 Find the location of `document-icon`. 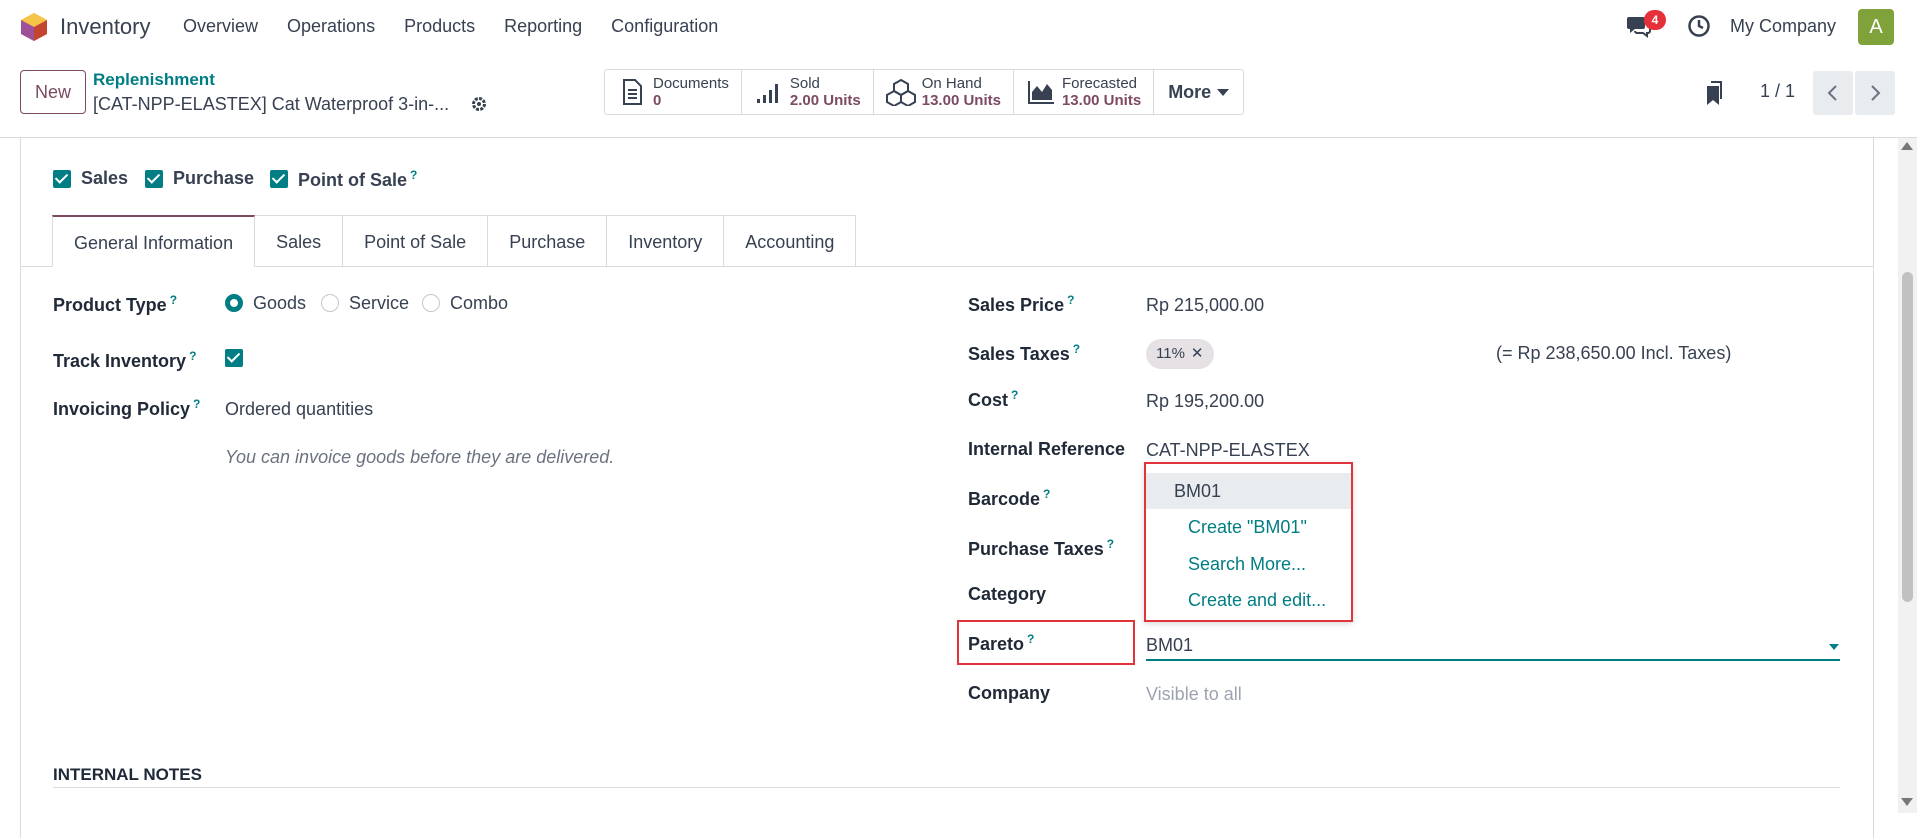

document-icon is located at coordinates (632, 92).